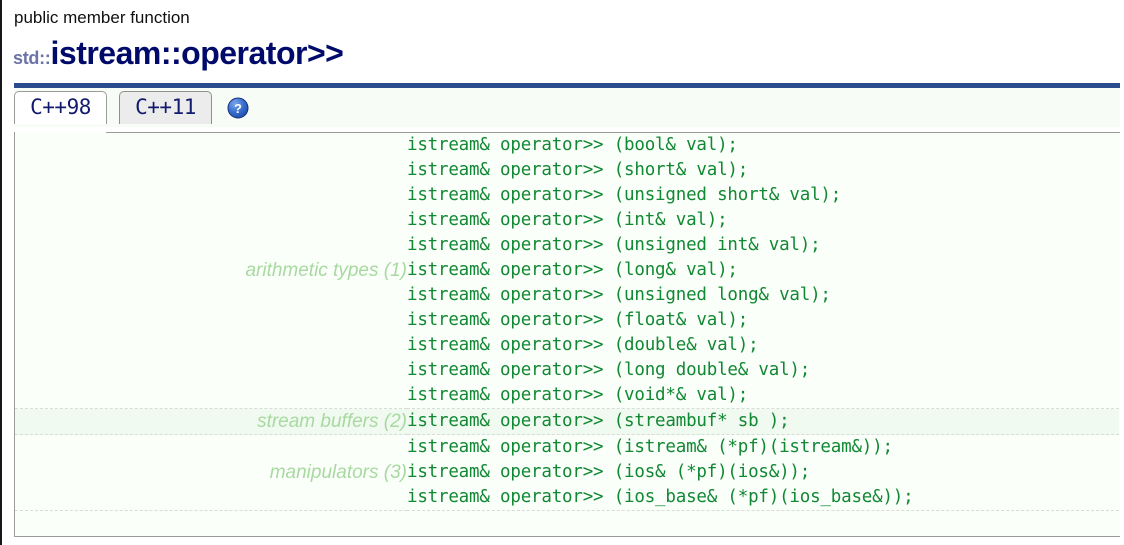 The width and height of the screenshot is (1124, 545). I want to click on function-signature: istream& operator>> (long& val);, so click(572, 270).